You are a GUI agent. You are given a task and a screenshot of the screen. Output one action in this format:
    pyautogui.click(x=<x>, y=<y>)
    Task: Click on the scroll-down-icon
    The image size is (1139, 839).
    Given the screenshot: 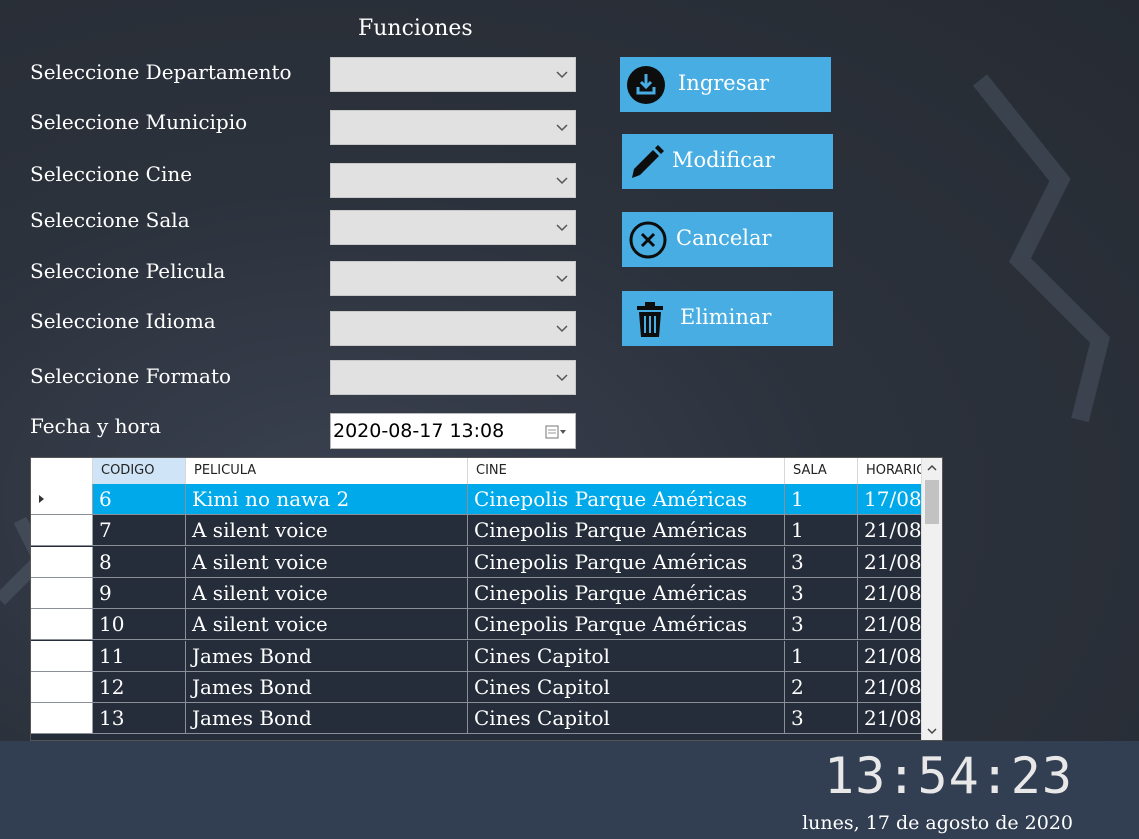 What is the action you would take?
    pyautogui.click(x=932, y=731)
    